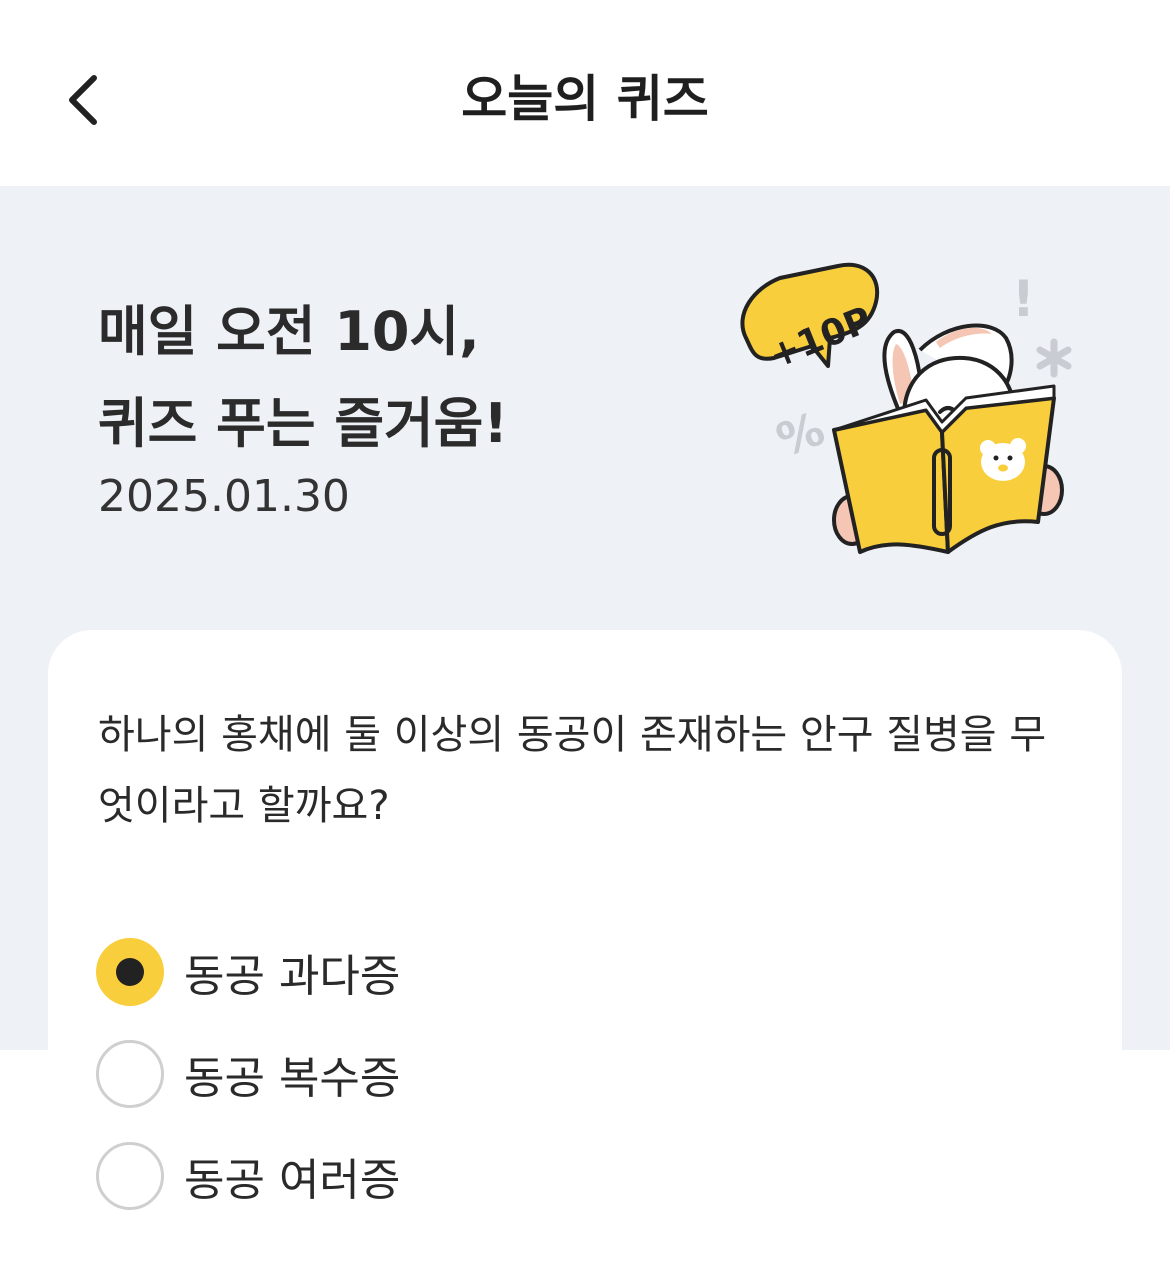 The width and height of the screenshot is (1170, 1285). What do you see at coordinates (292, 1180) in the screenshot?
I see `option-label: 동공 여러증` at bounding box center [292, 1180].